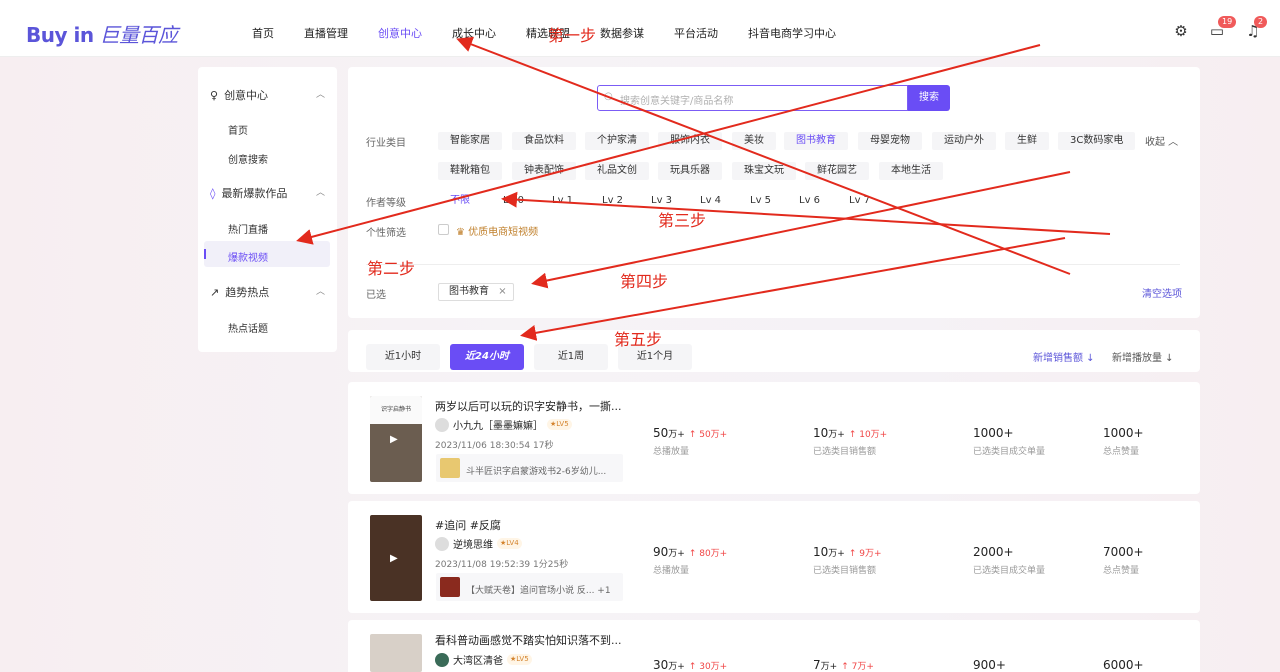 The width and height of the screenshot is (1280, 672). What do you see at coordinates (503, 424) in the screenshot?
I see `author-row: 小九九［墨墨嫲嫲］ ★LV5` at bounding box center [503, 424].